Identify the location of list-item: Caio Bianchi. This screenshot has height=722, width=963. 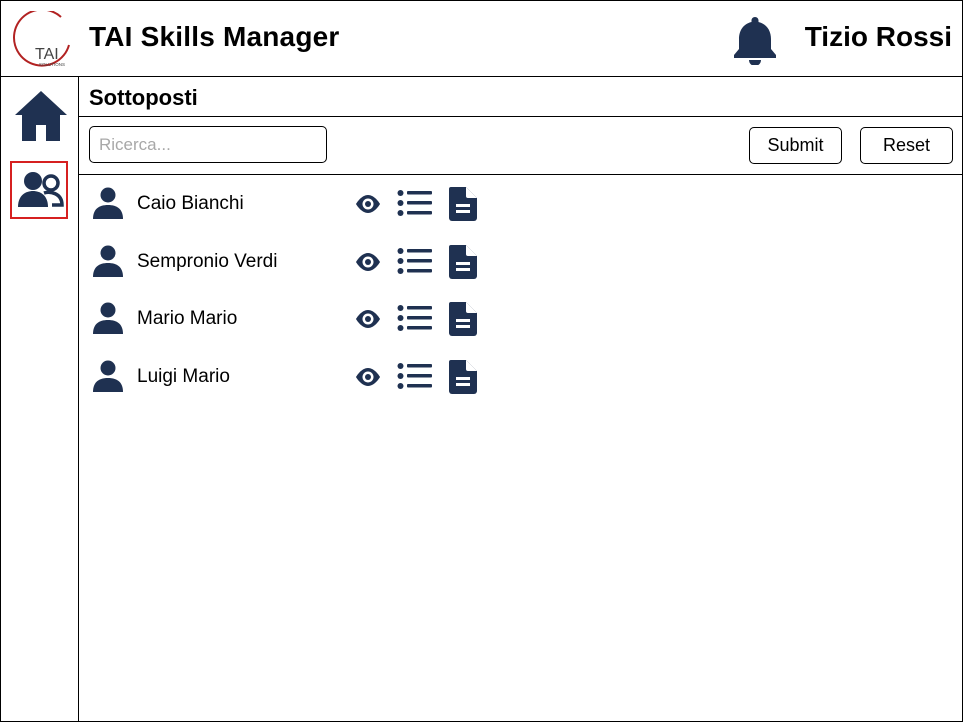
(520, 204).